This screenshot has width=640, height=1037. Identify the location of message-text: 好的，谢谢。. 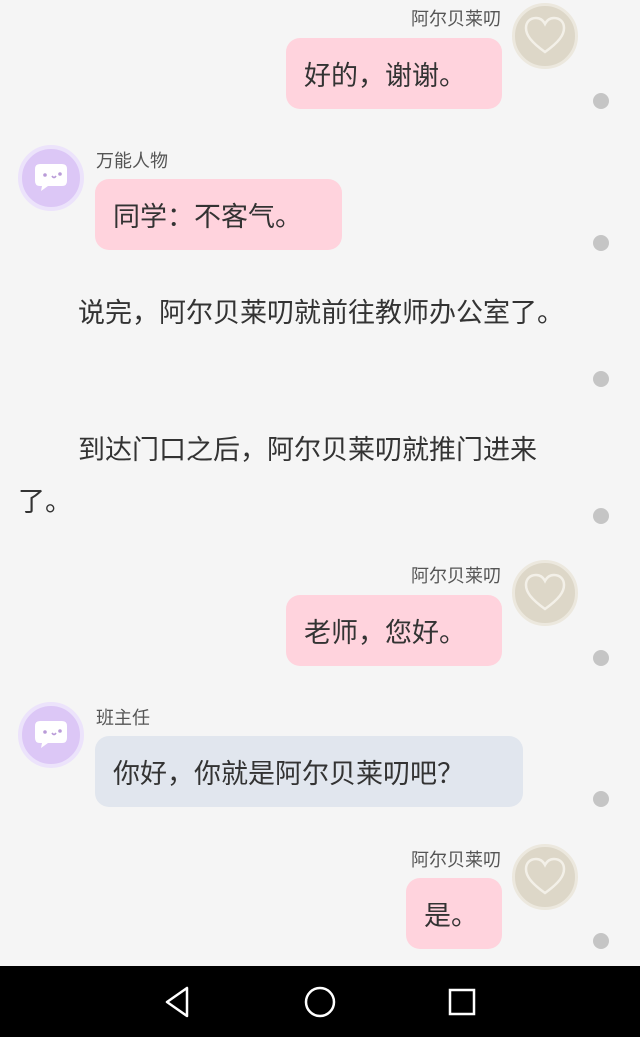
(385, 76).